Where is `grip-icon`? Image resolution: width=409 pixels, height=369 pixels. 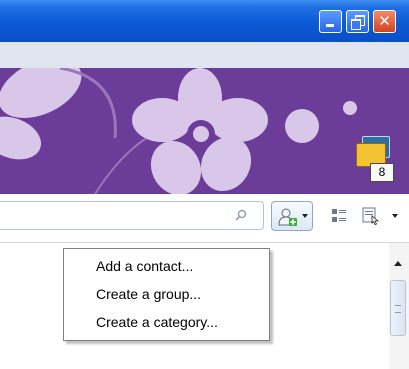
grip-icon is located at coordinates (398, 309).